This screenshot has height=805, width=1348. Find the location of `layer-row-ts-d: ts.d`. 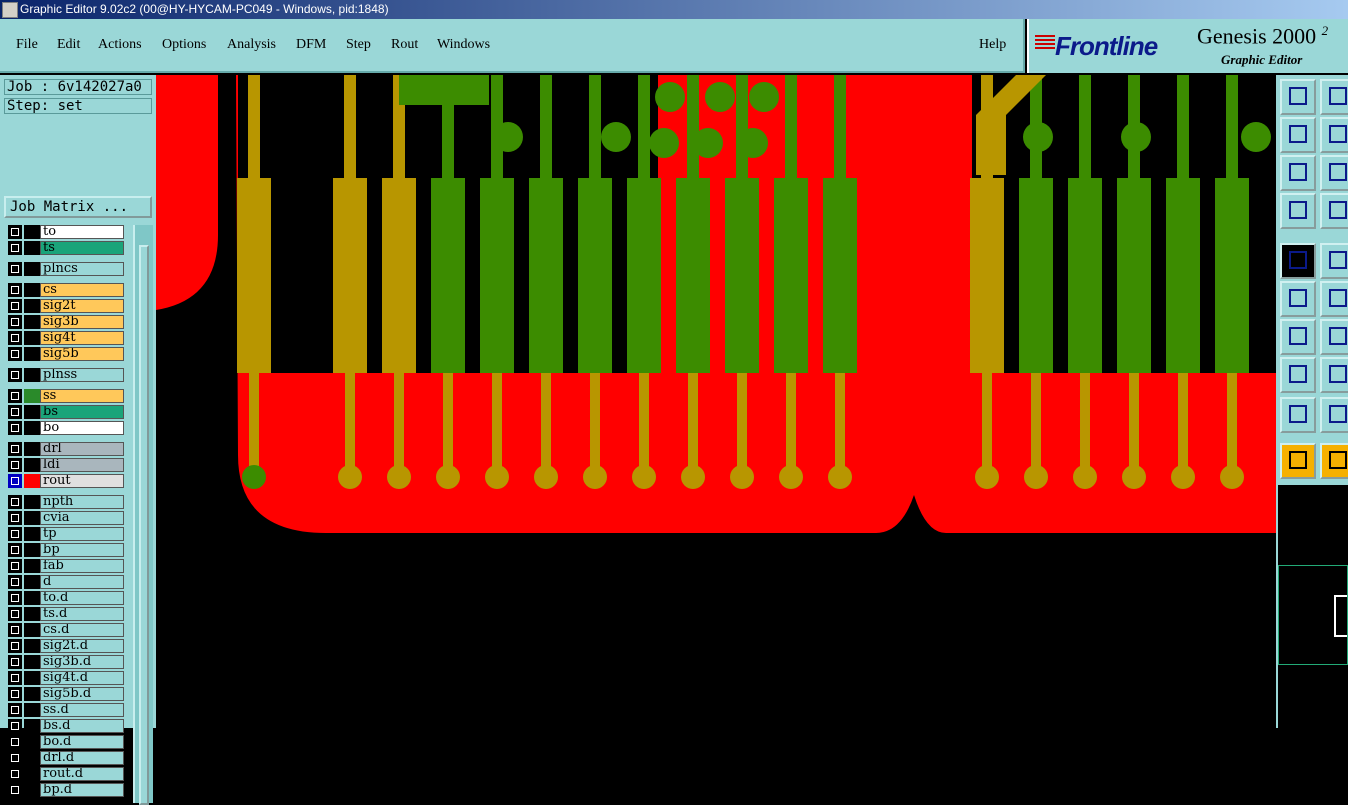

layer-row-ts-d: ts.d is located at coordinates (65, 614).